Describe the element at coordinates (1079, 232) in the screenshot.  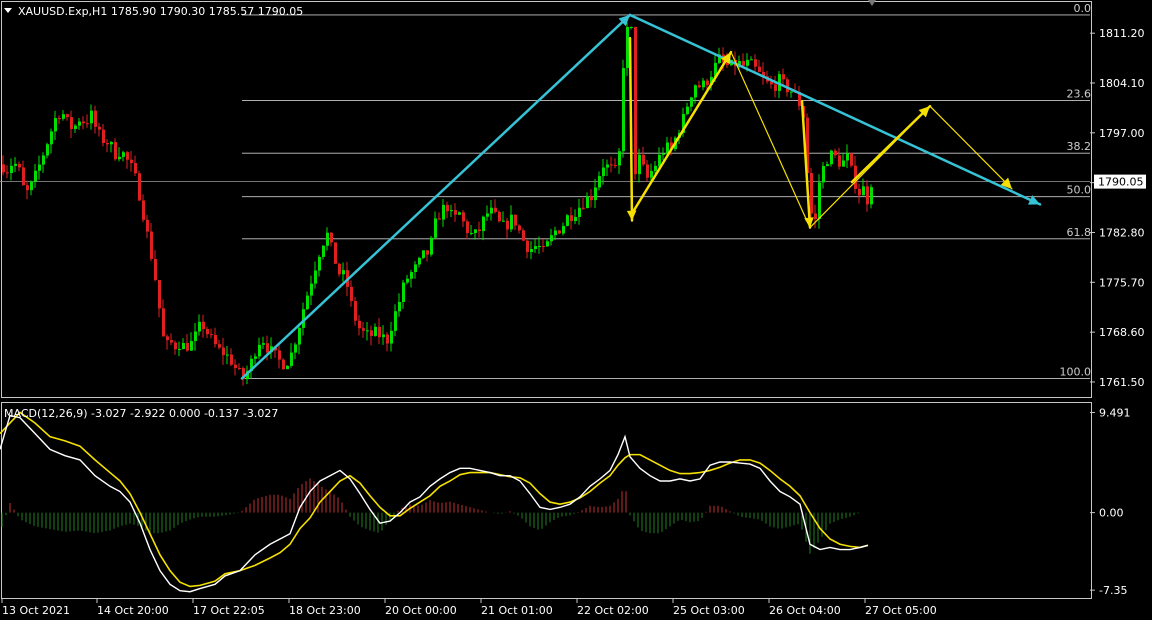
I see `fib-level-label: 61.8` at that location.